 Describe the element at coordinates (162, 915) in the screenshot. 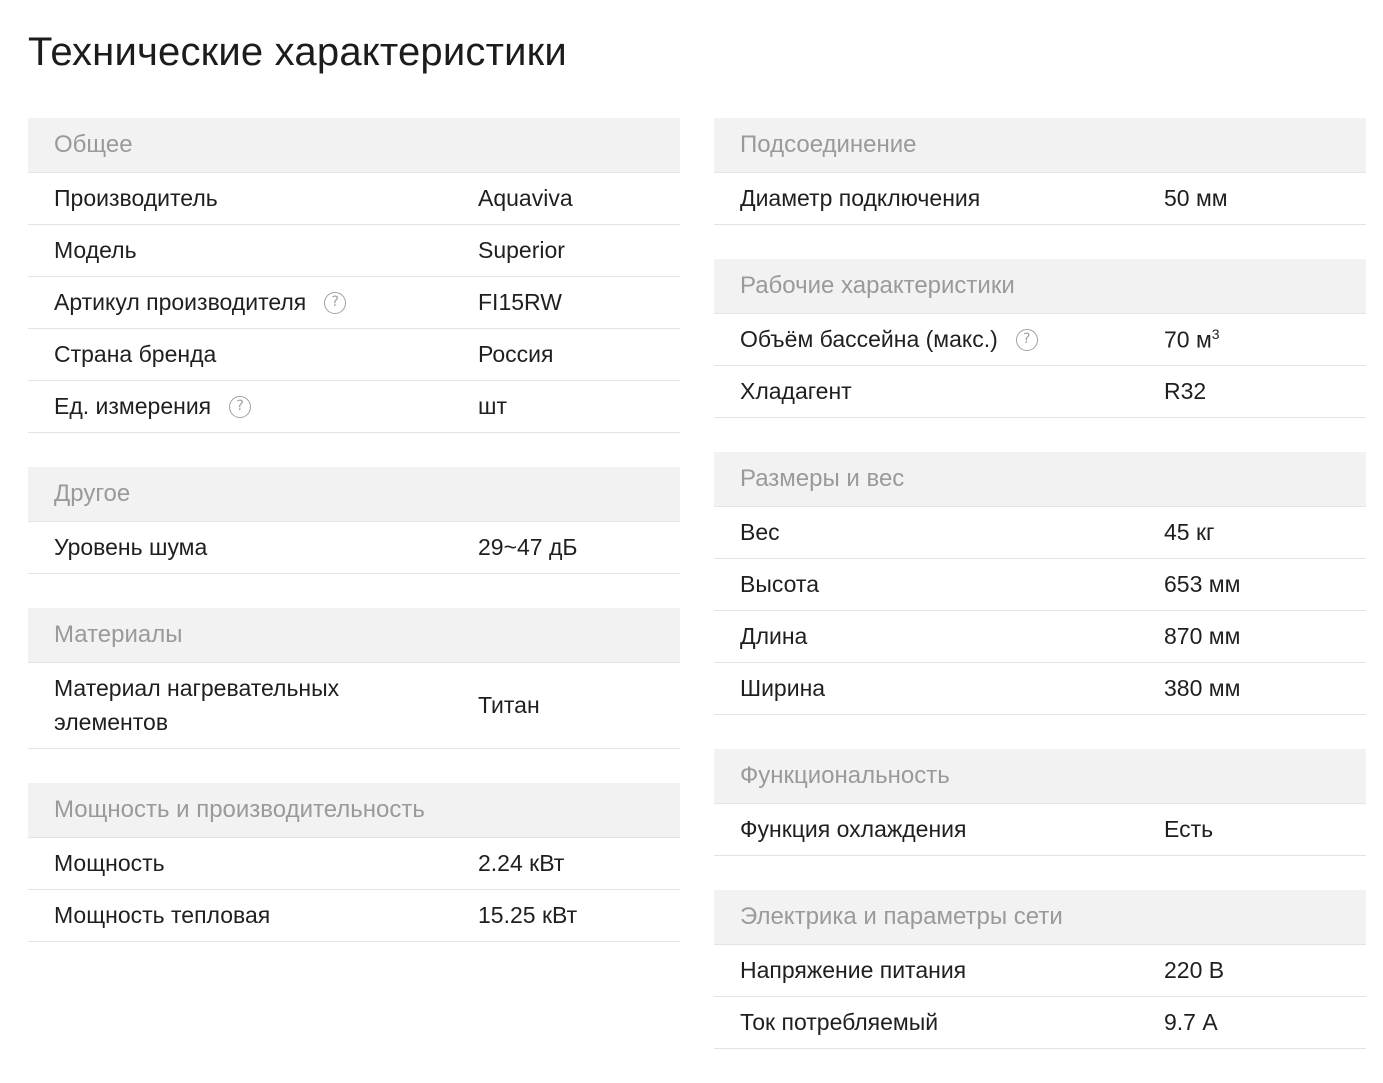

I see `spec-label: Мощность тепловая` at that location.